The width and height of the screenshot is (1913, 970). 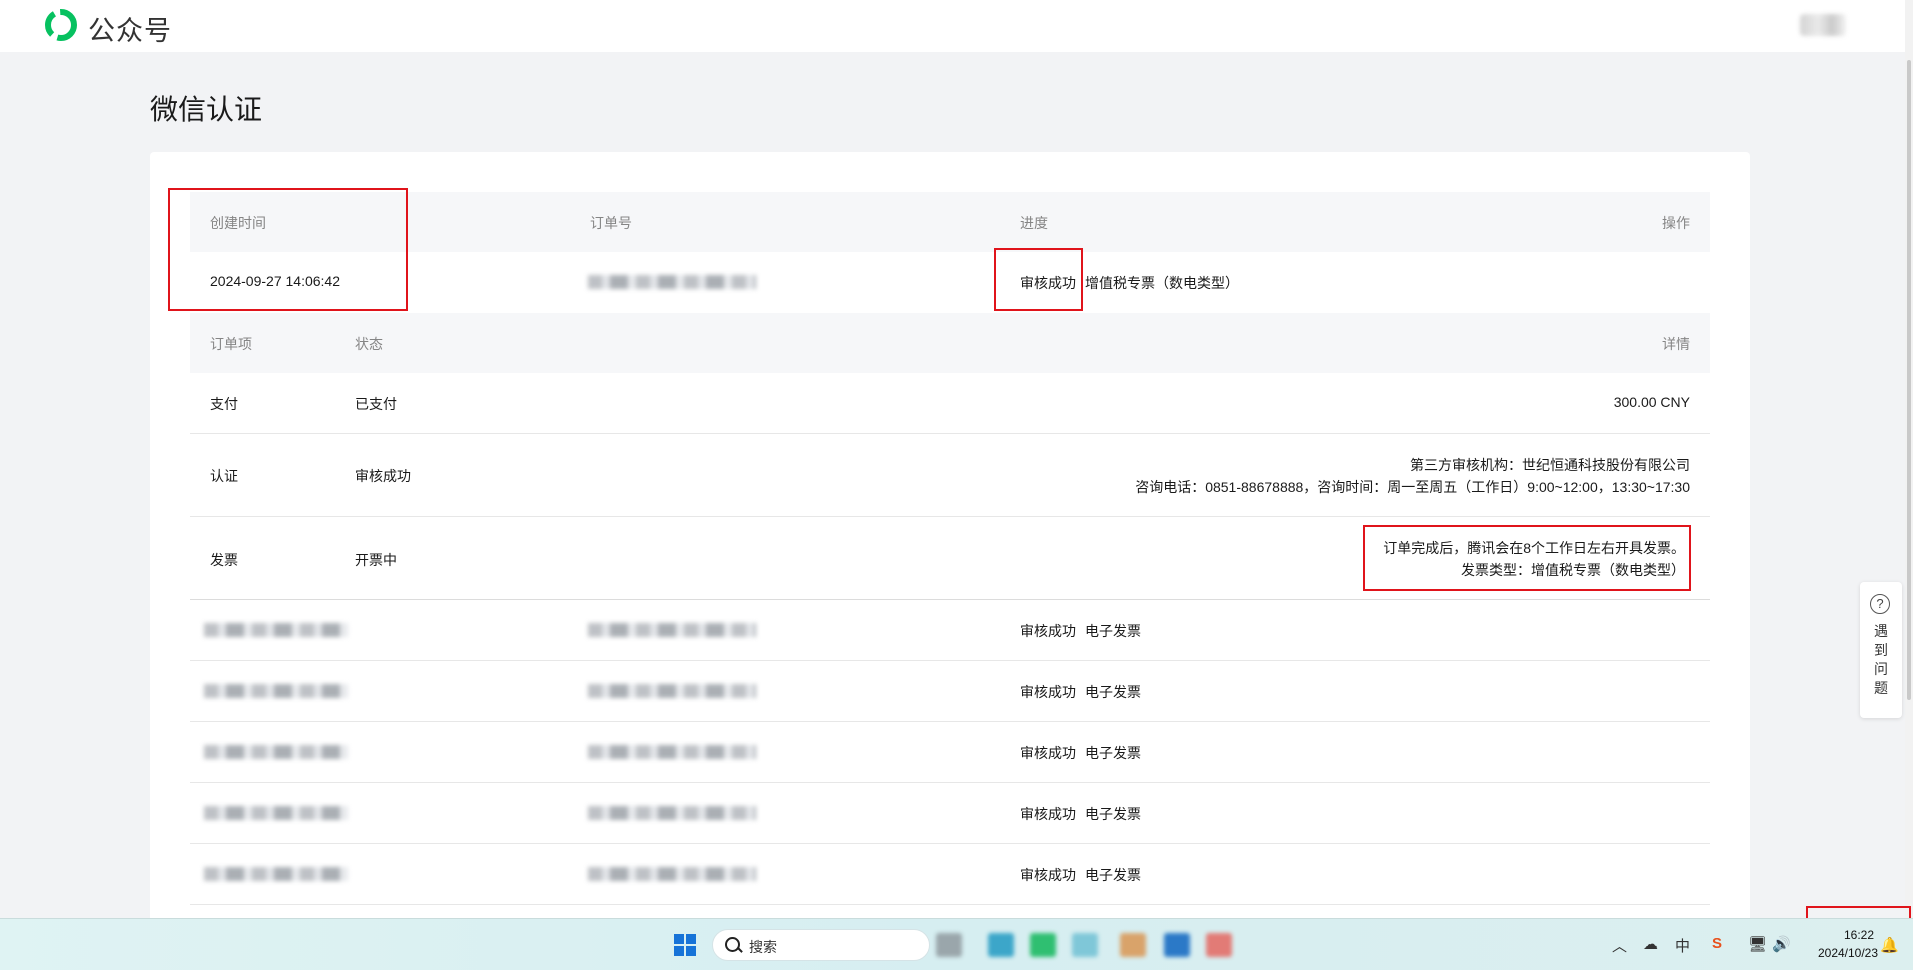 What do you see at coordinates (1527, 558) in the screenshot?
I see `highlight-invoice-notice` at bounding box center [1527, 558].